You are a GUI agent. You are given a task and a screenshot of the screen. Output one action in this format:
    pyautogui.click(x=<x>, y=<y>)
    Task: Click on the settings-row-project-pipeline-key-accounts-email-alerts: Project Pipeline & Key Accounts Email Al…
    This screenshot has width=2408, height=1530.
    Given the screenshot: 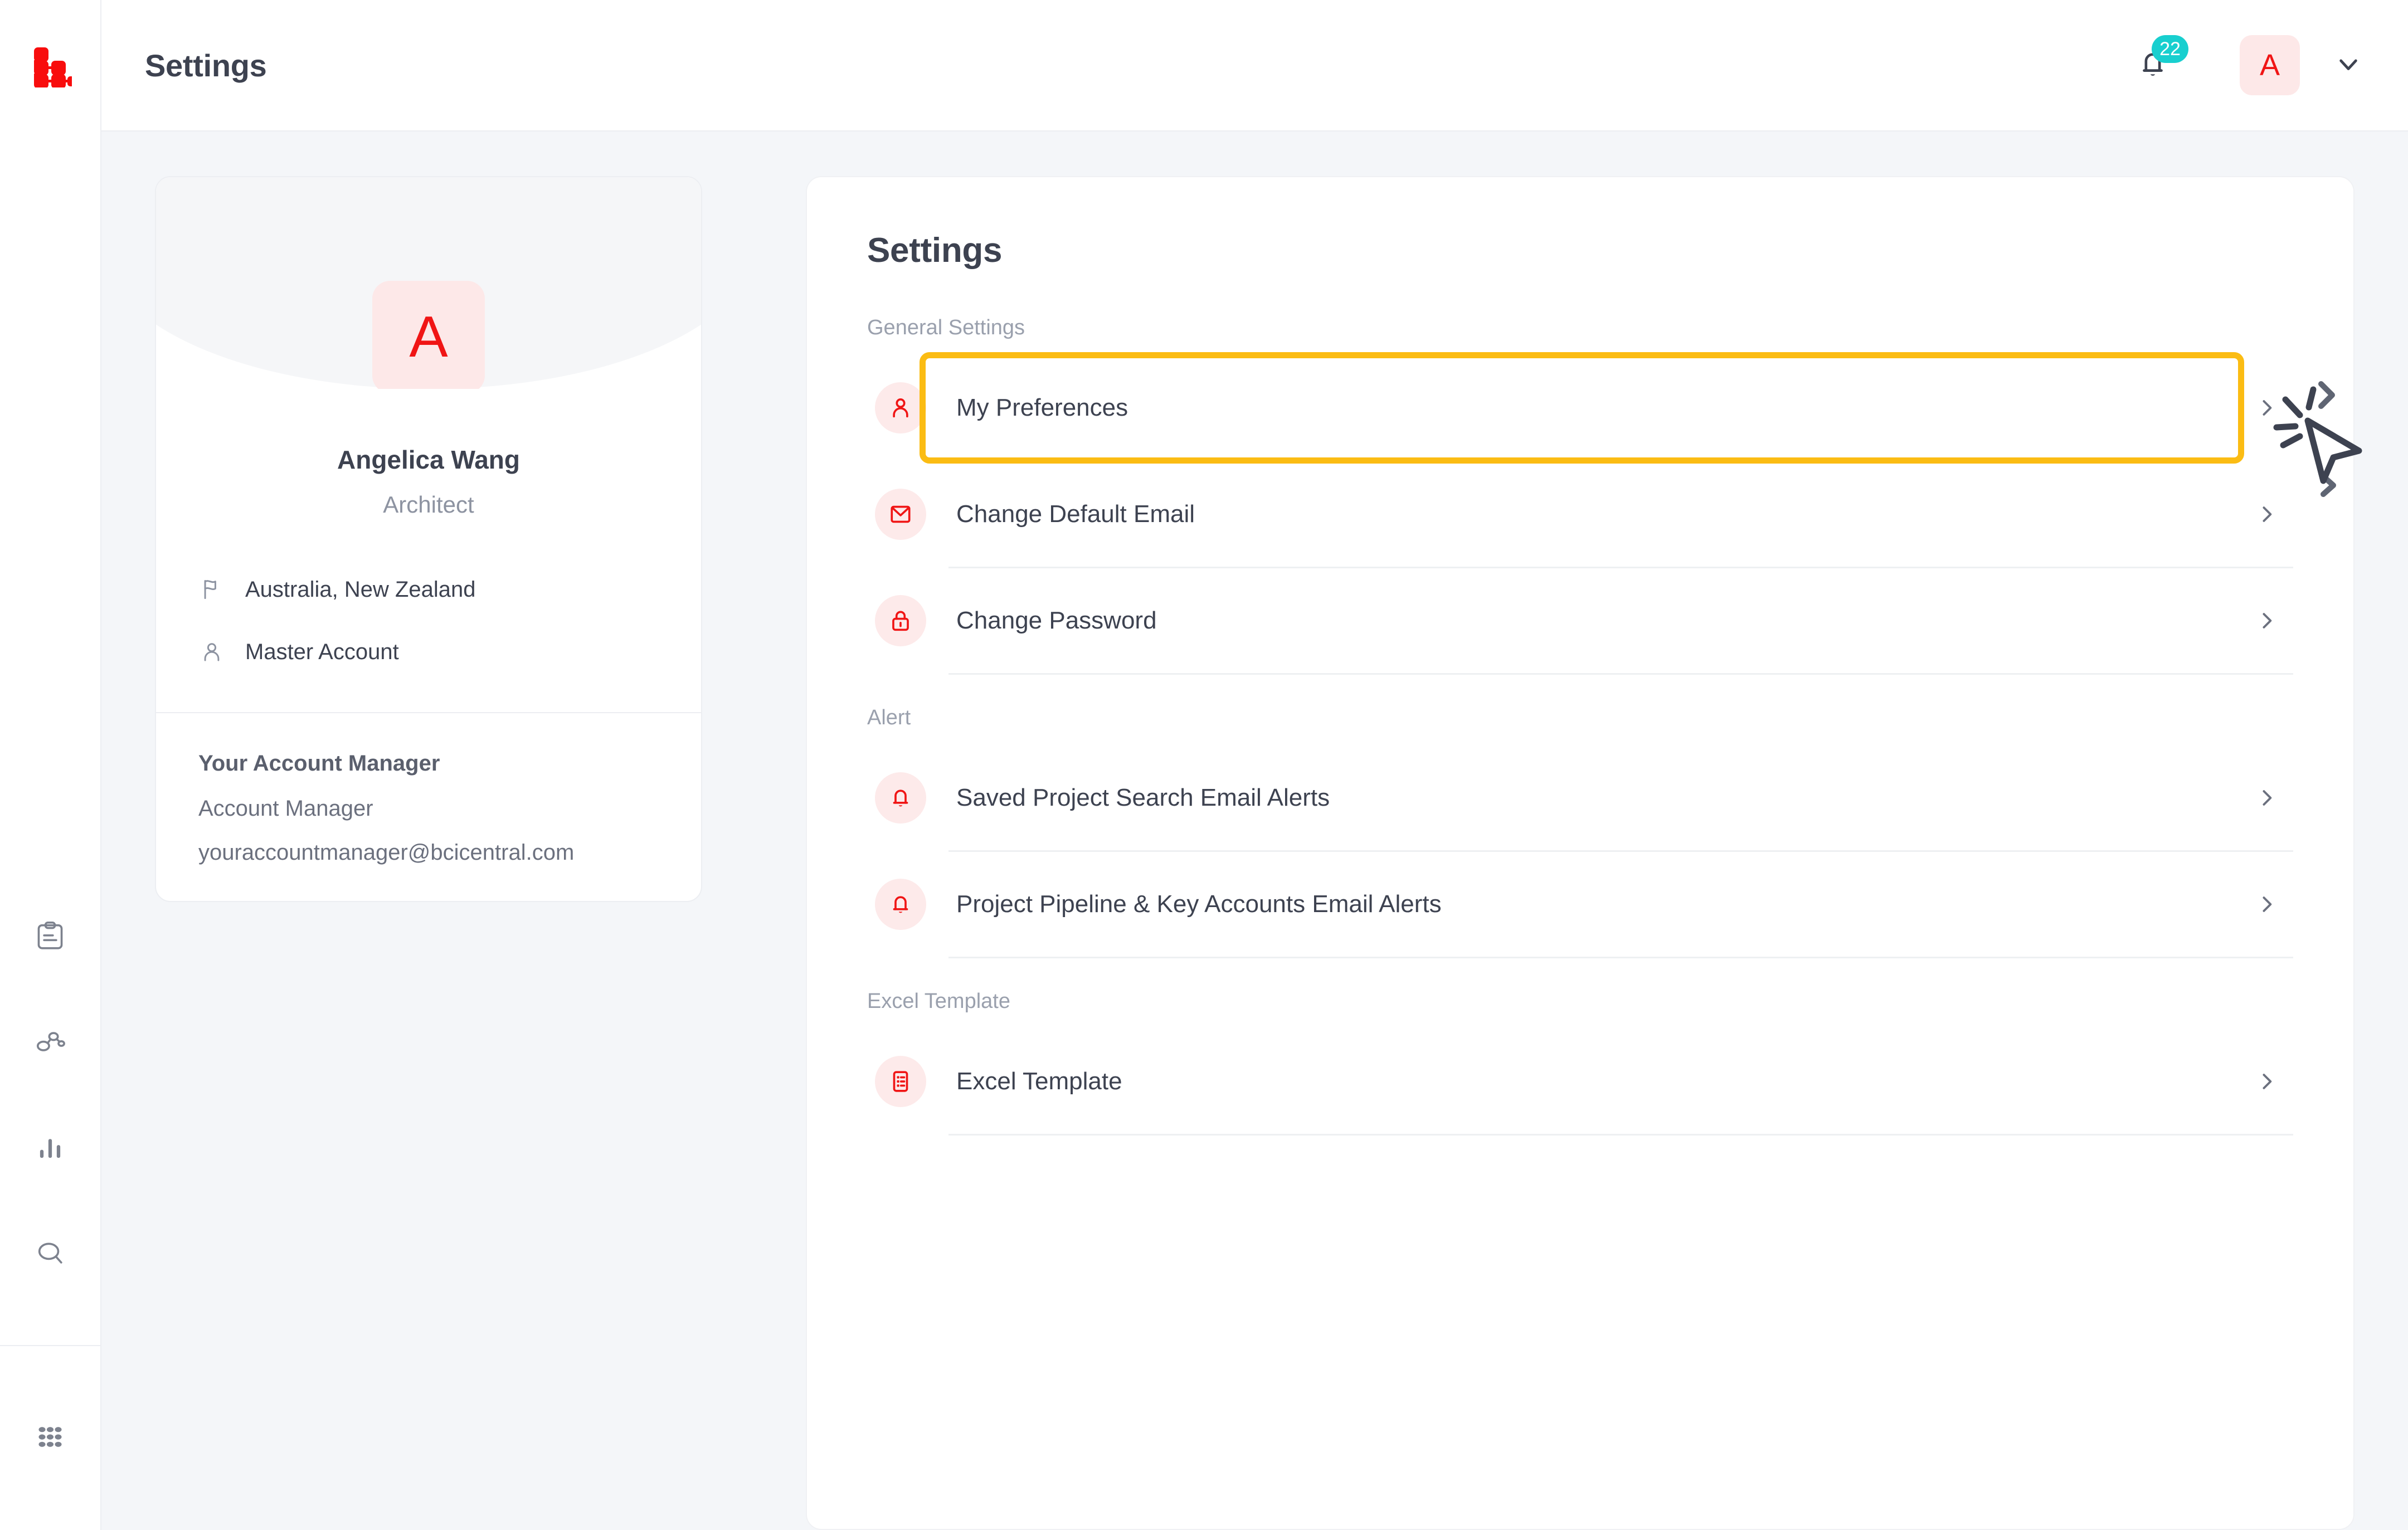 What is the action you would take?
    pyautogui.click(x=1580, y=905)
    